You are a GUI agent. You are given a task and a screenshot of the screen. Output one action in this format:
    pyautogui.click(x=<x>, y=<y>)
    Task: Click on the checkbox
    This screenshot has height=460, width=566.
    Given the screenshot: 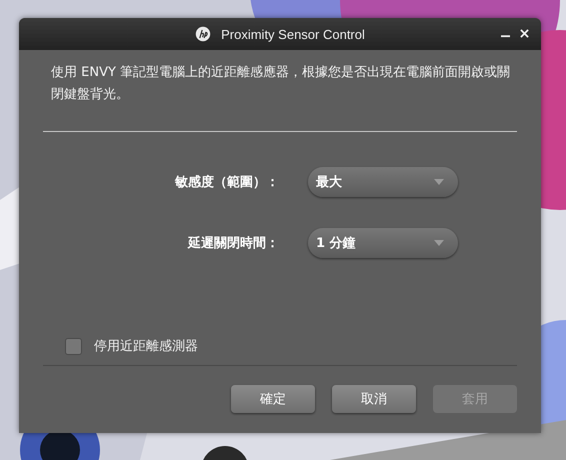 What is the action you would take?
    pyautogui.click(x=73, y=346)
    